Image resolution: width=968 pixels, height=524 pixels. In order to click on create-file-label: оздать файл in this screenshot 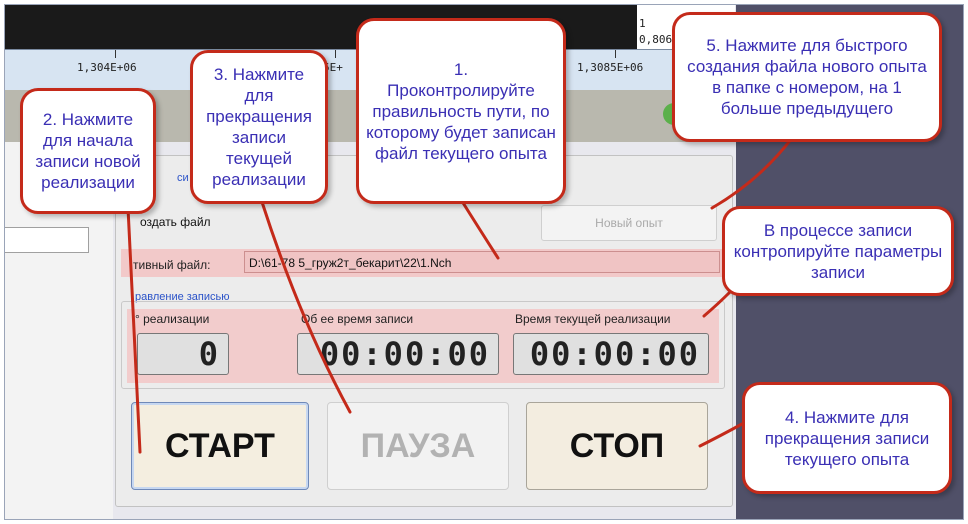, I will do `click(175, 222)`.